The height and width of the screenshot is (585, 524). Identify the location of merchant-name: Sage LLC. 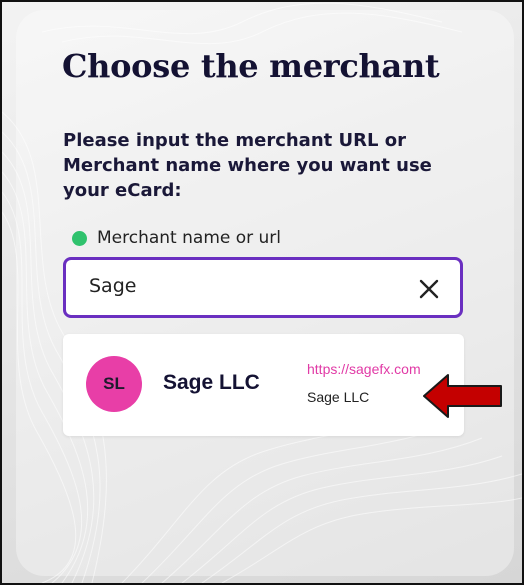
(211, 382).